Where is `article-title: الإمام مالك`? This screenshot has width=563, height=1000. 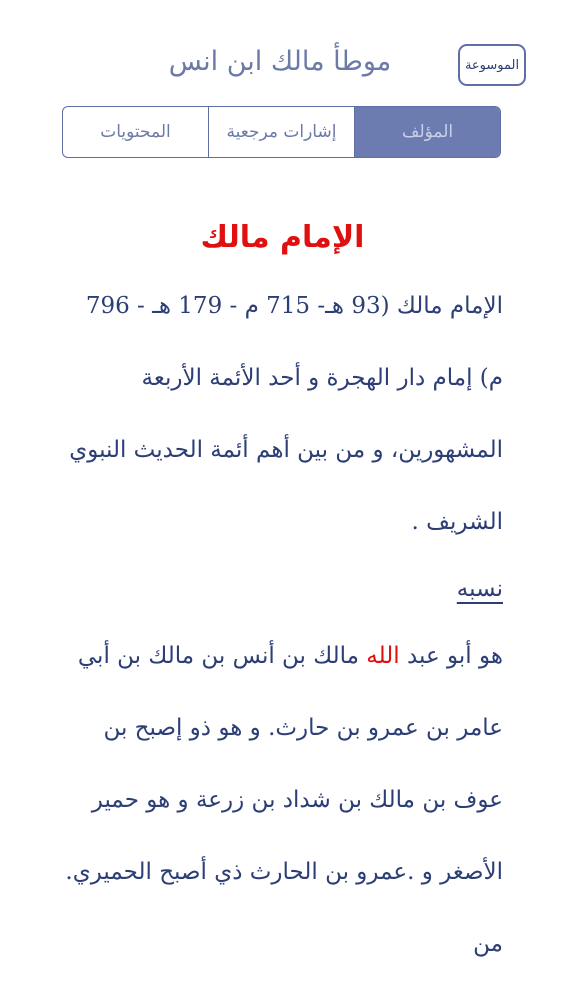 article-title: الإمام مالك is located at coordinates (282, 237).